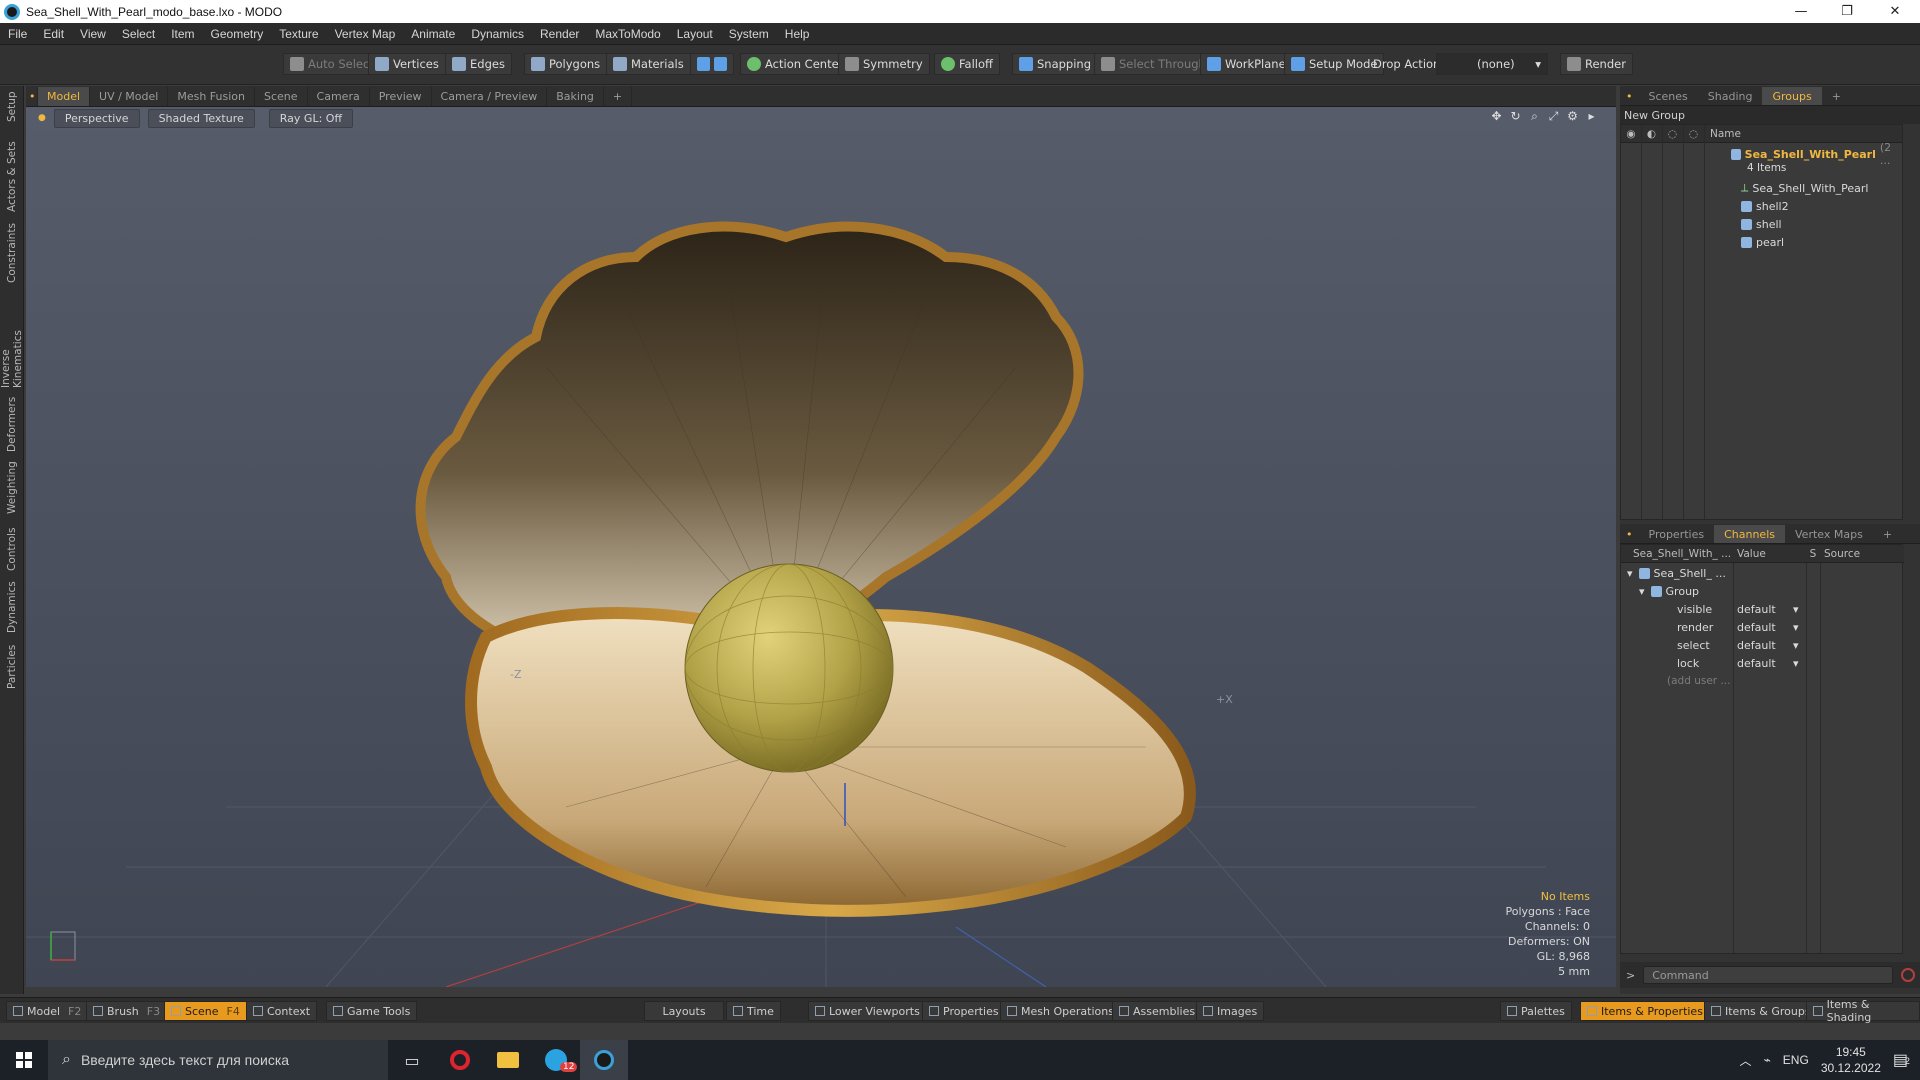  What do you see at coordinates (1596, 64) in the screenshot?
I see `render-button: Render` at bounding box center [1596, 64].